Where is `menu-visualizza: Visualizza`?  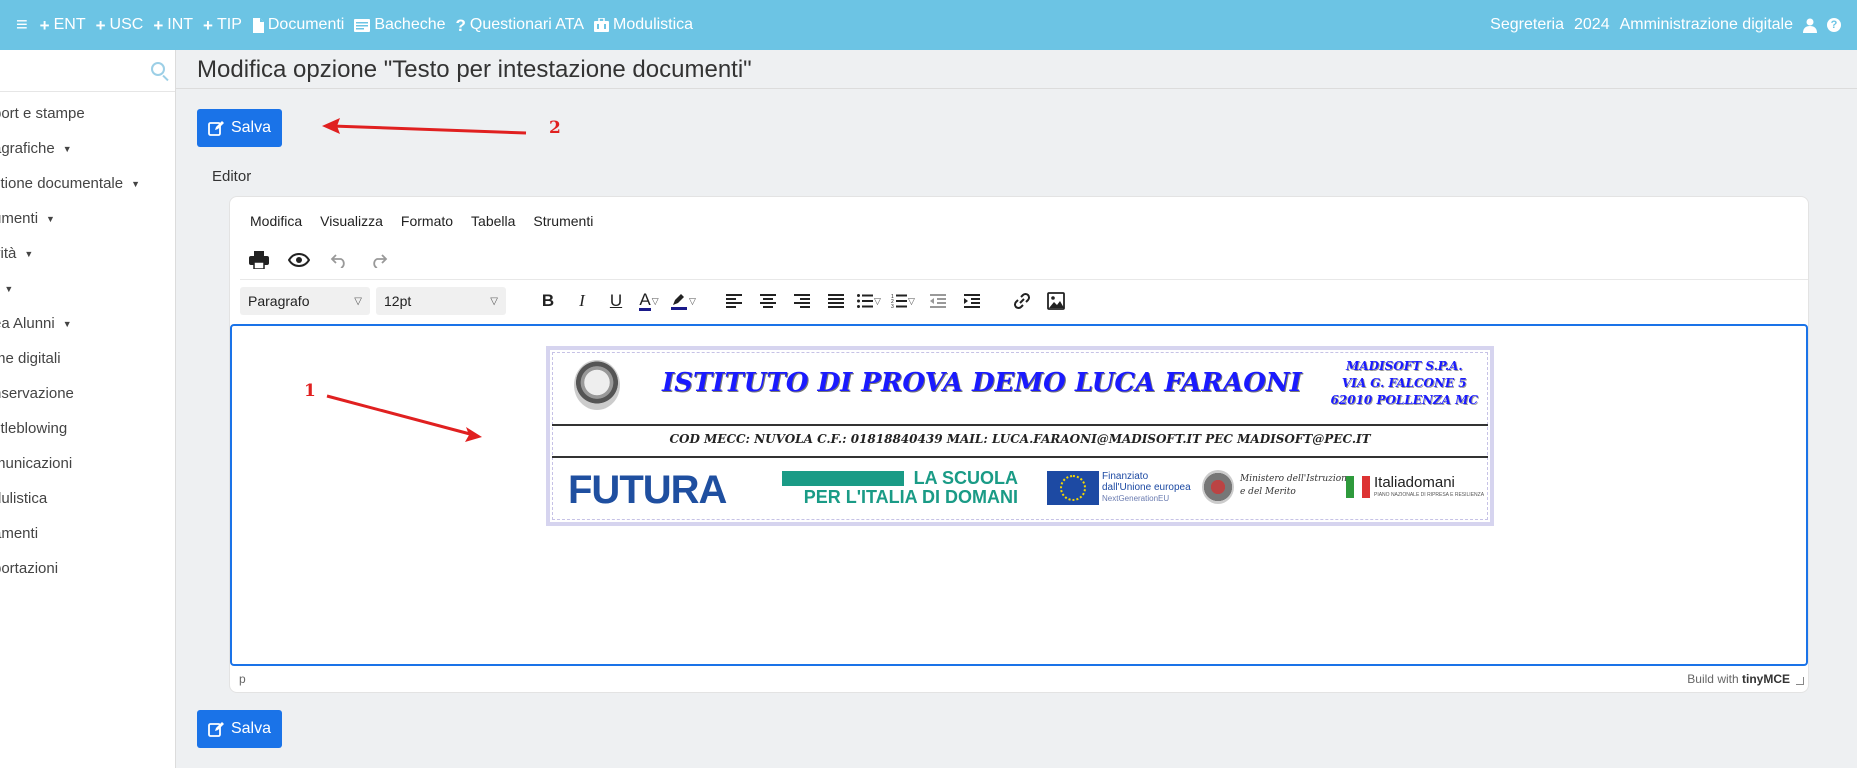
menu-visualizza: Visualizza is located at coordinates (351, 221).